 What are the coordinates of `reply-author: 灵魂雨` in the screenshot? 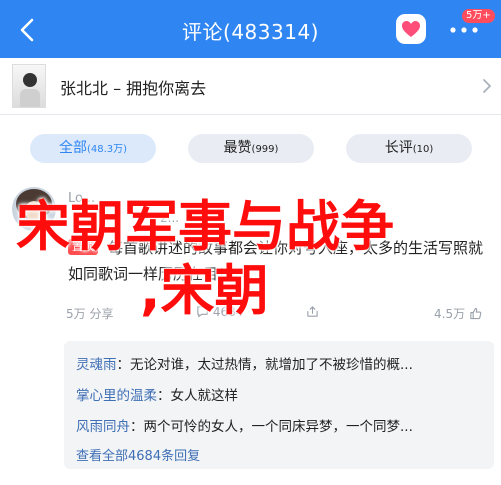 It's located at (96, 365).